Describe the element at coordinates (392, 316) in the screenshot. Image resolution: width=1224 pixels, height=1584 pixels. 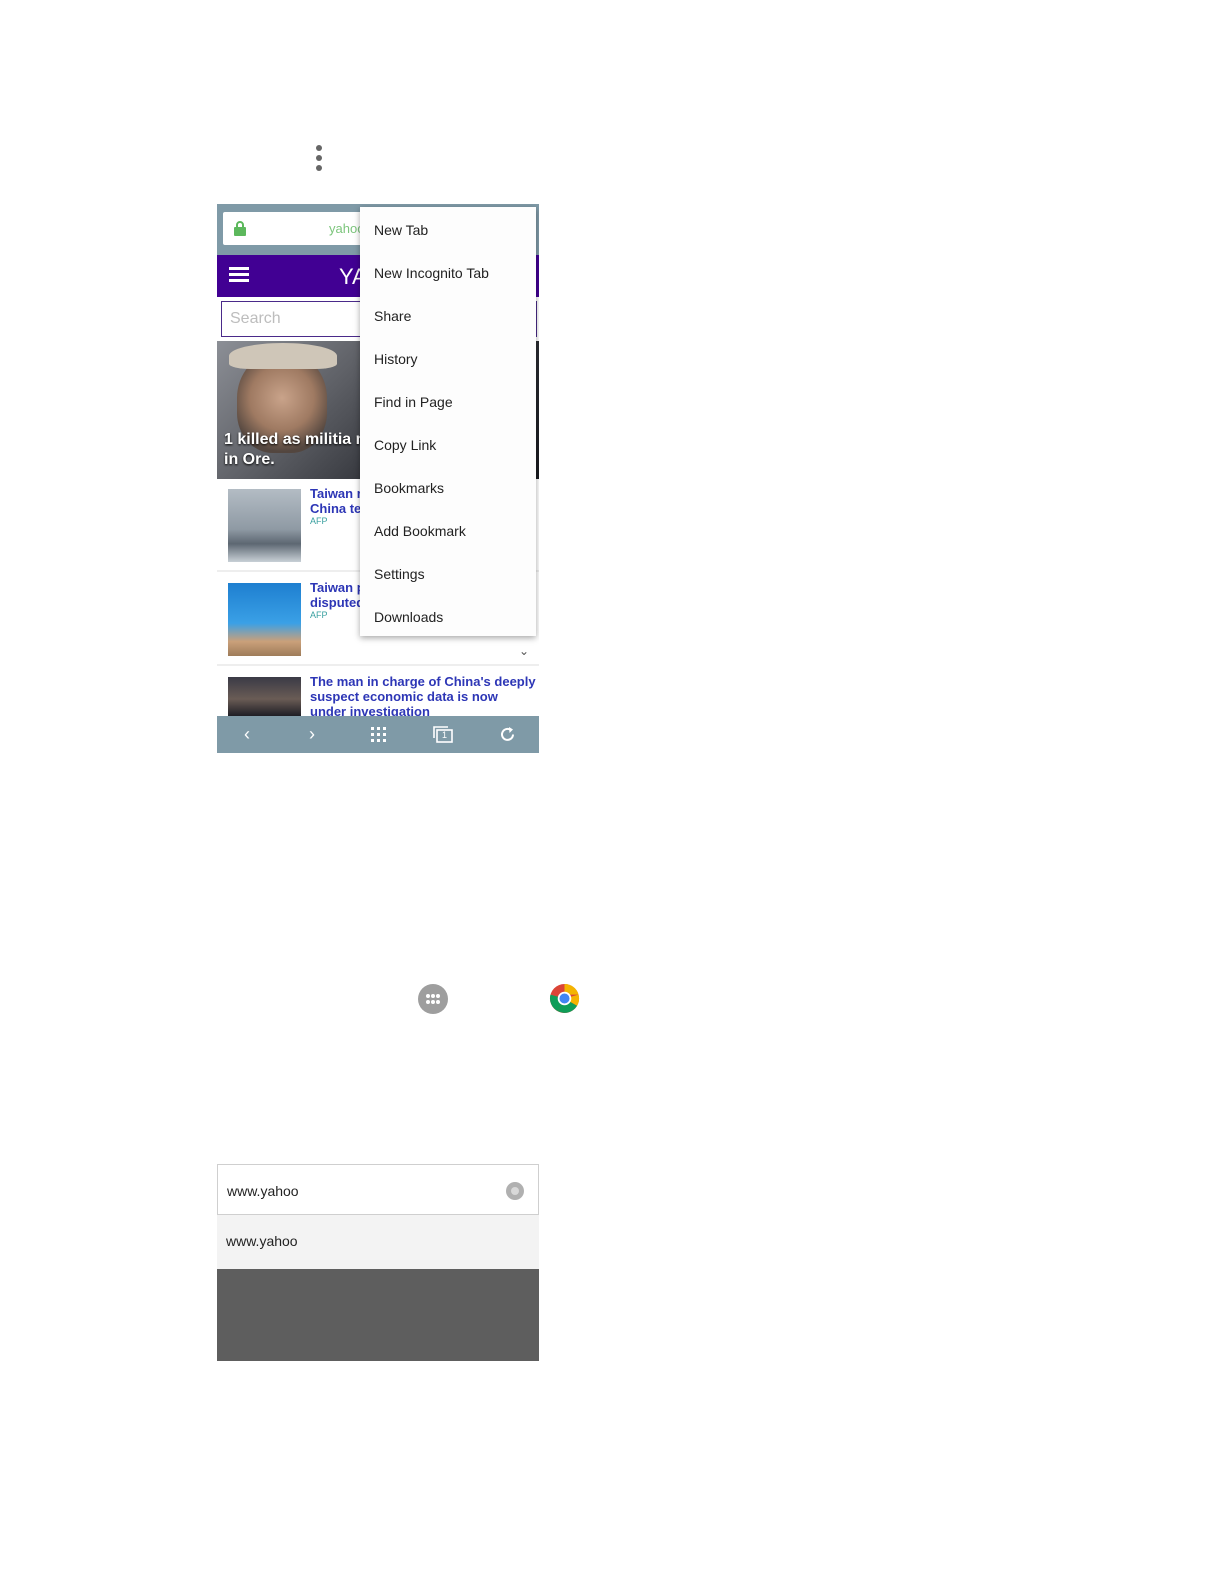
I see `menu-item-share: Share` at that location.